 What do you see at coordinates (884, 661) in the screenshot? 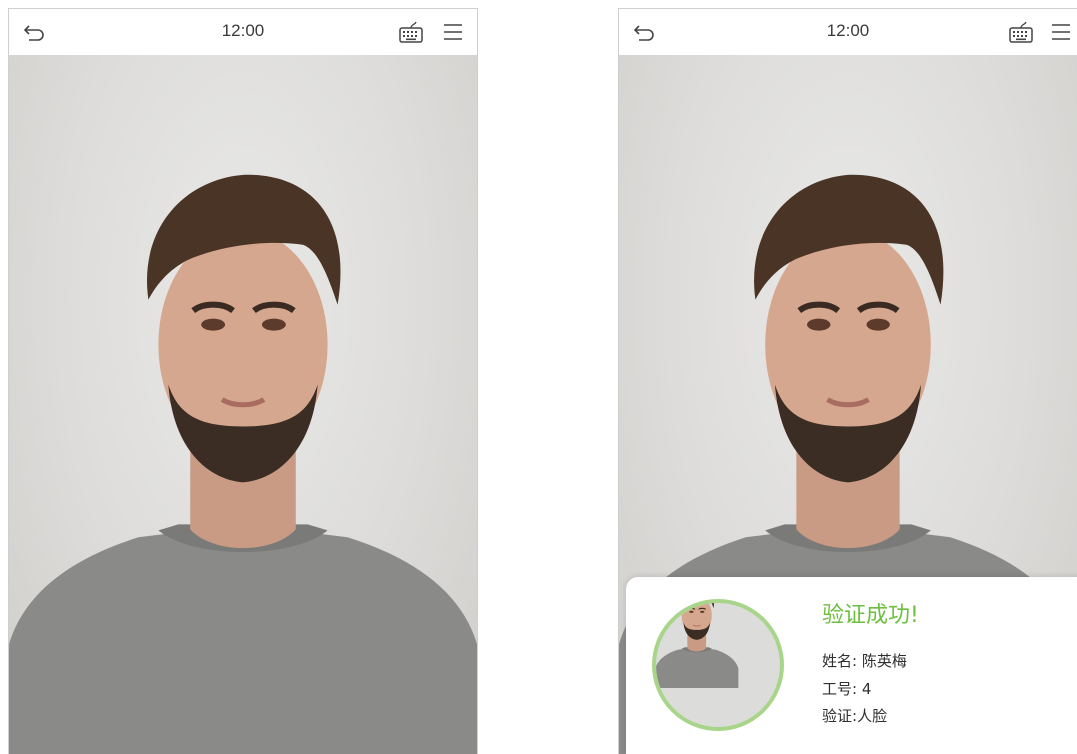
I see `name-value: 陈英梅` at bounding box center [884, 661].